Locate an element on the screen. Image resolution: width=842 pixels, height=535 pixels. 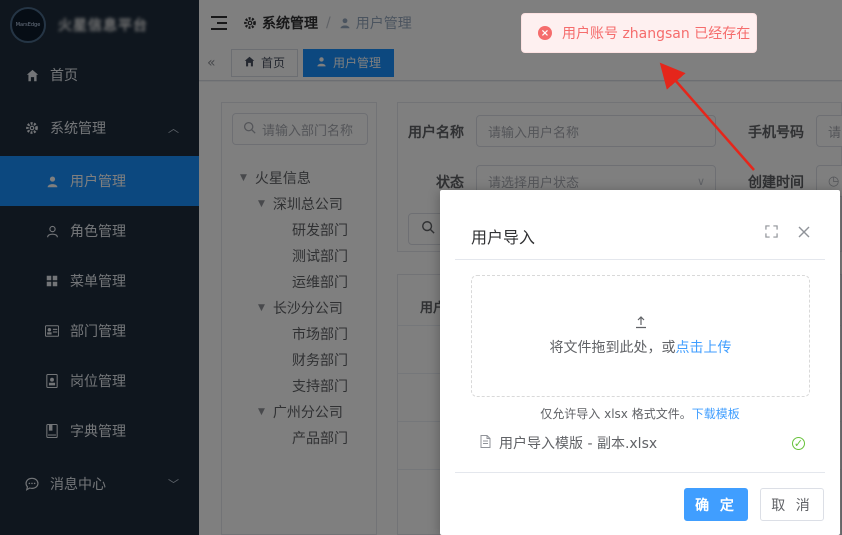
fullscreen-icon is located at coordinates (771, 233).